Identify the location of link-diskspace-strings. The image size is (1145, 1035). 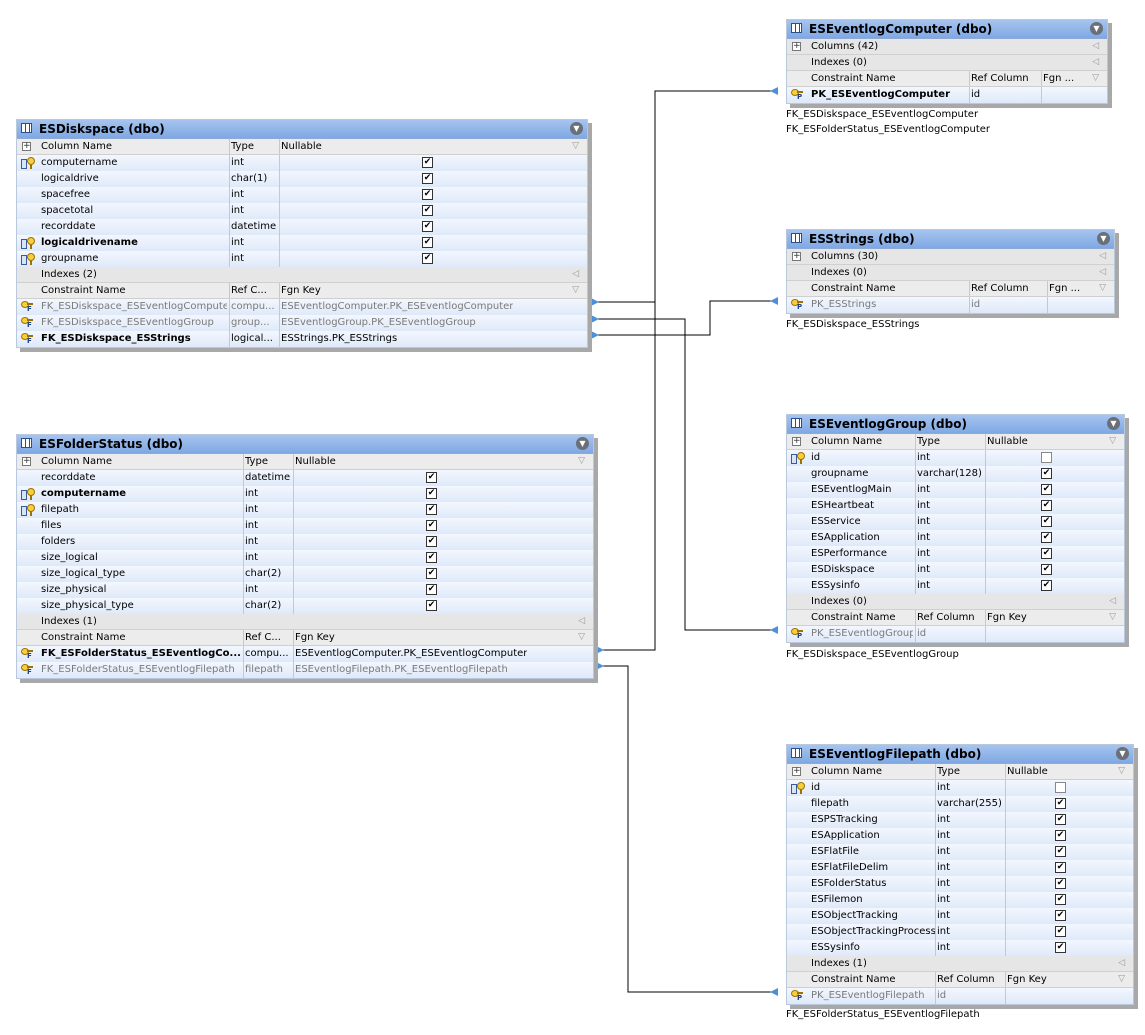
(684, 318).